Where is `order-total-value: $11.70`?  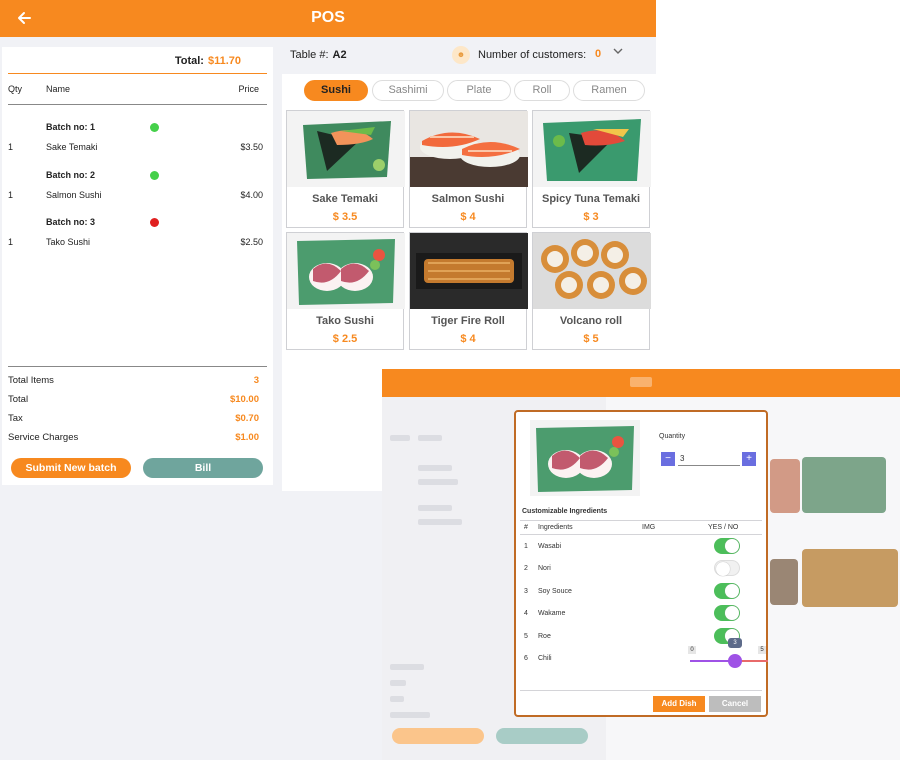
order-total-value: $11.70 is located at coordinates (224, 61).